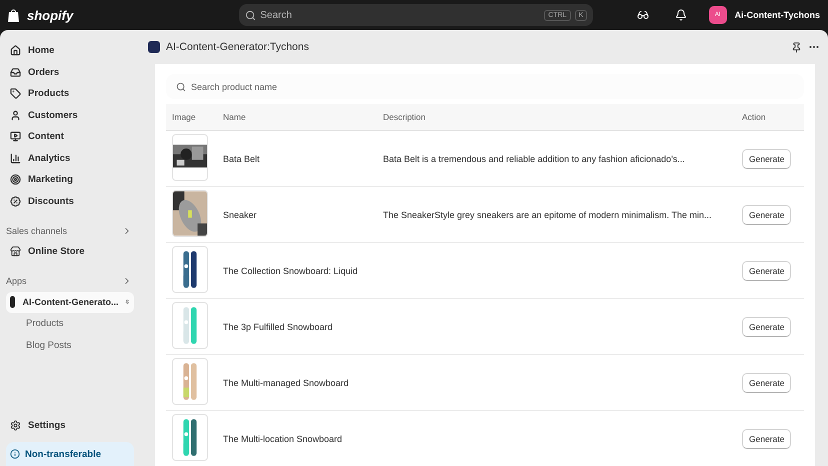 Image resolution: width=828 pixels, height=466 pixels. I want to click on column-header: Name, so click(235, 117).